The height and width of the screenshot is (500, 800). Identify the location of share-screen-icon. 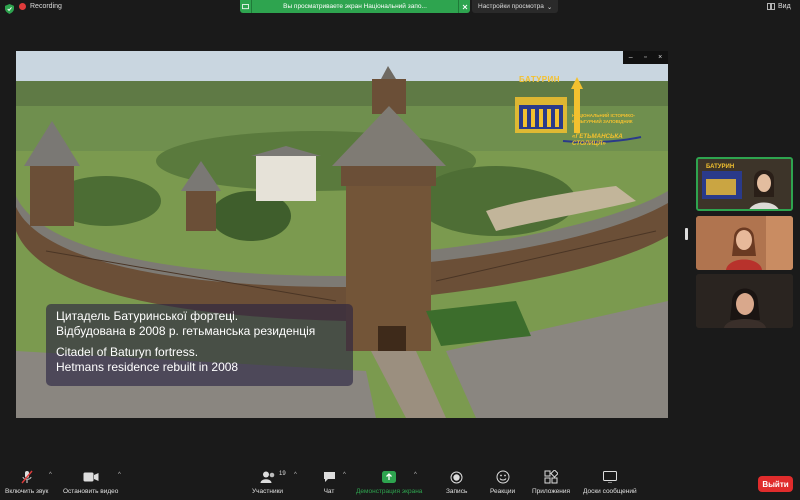
(389, 477).